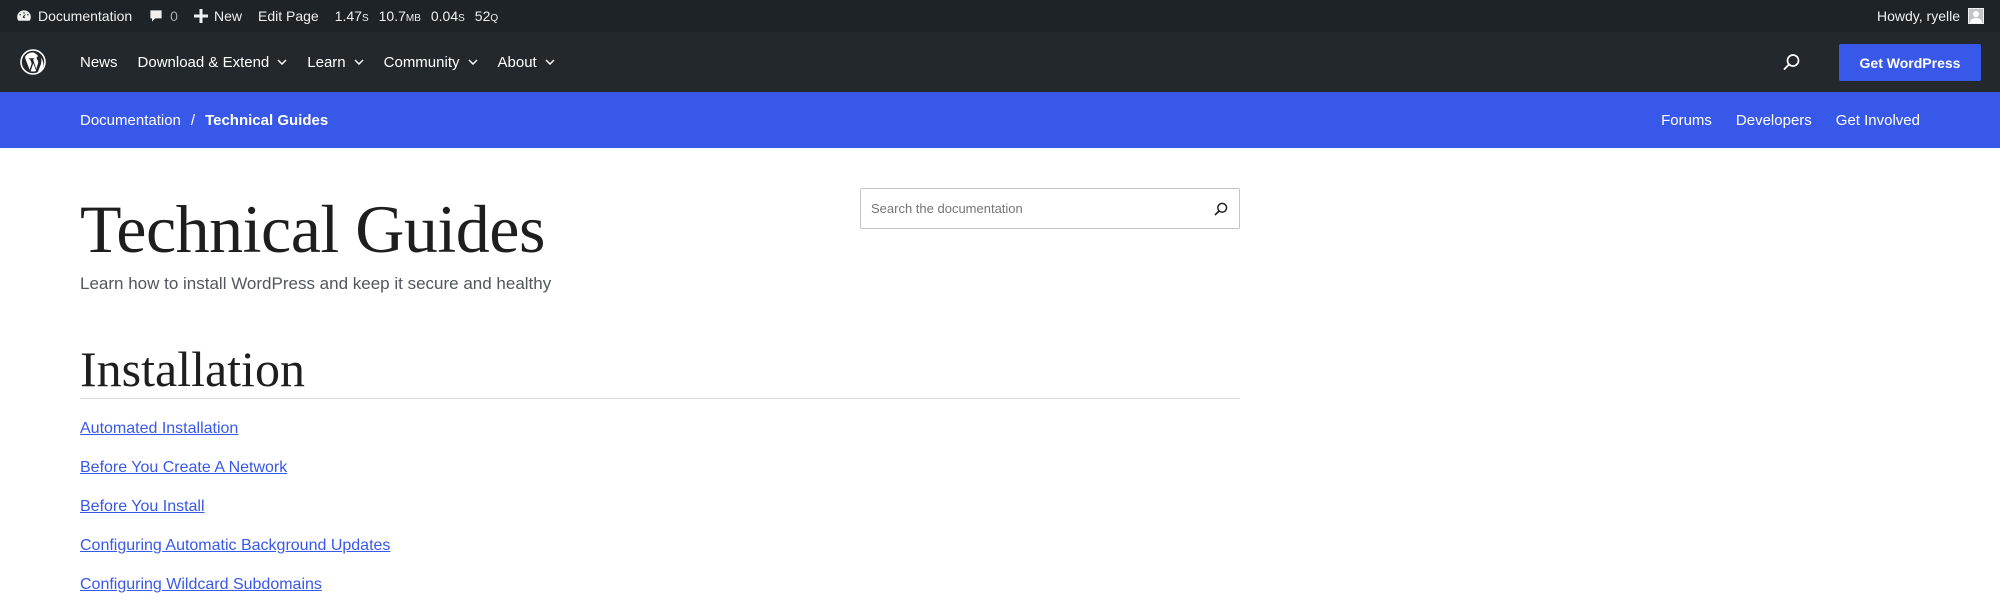 This screenshot has height=600, width=2000. I want to click on link-configuring-automatic-background-updates: Configuring Automatic Background Updates, so click(235, 545).